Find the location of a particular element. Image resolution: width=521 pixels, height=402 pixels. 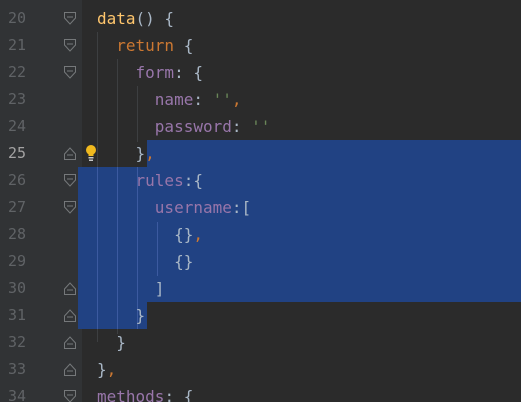

property-name: rules is located at coordinates (159, 180).